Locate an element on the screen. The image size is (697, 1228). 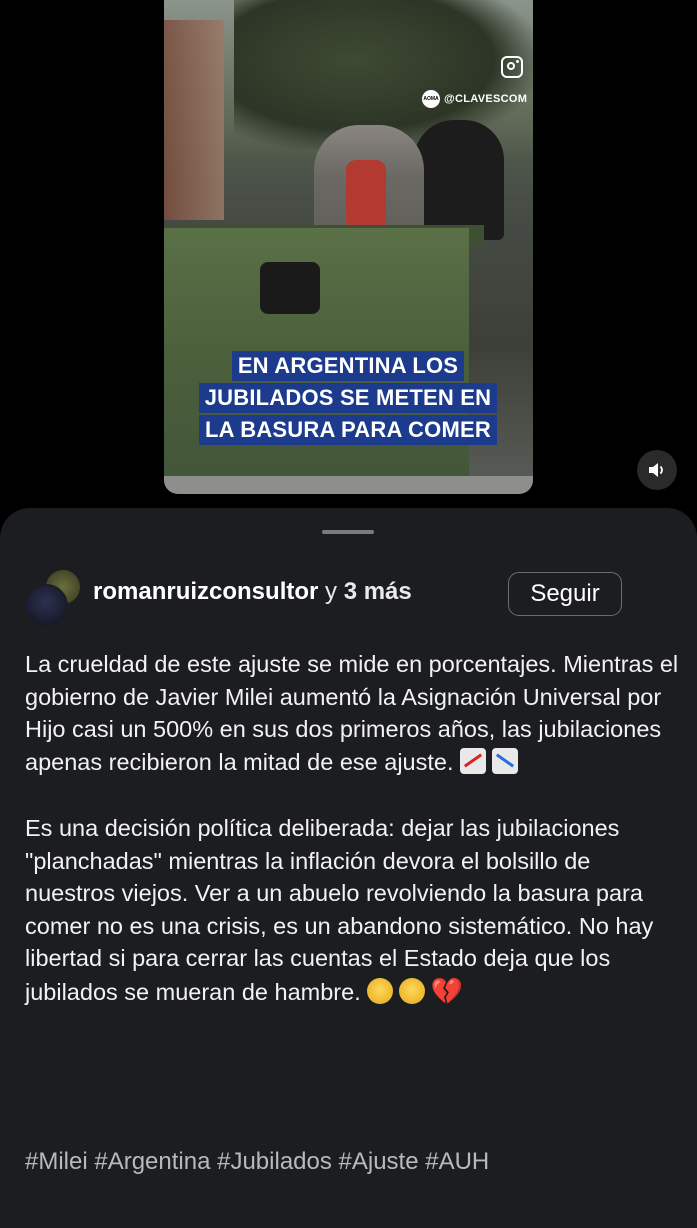
avatar-stack is located at coordinates (53, 598).